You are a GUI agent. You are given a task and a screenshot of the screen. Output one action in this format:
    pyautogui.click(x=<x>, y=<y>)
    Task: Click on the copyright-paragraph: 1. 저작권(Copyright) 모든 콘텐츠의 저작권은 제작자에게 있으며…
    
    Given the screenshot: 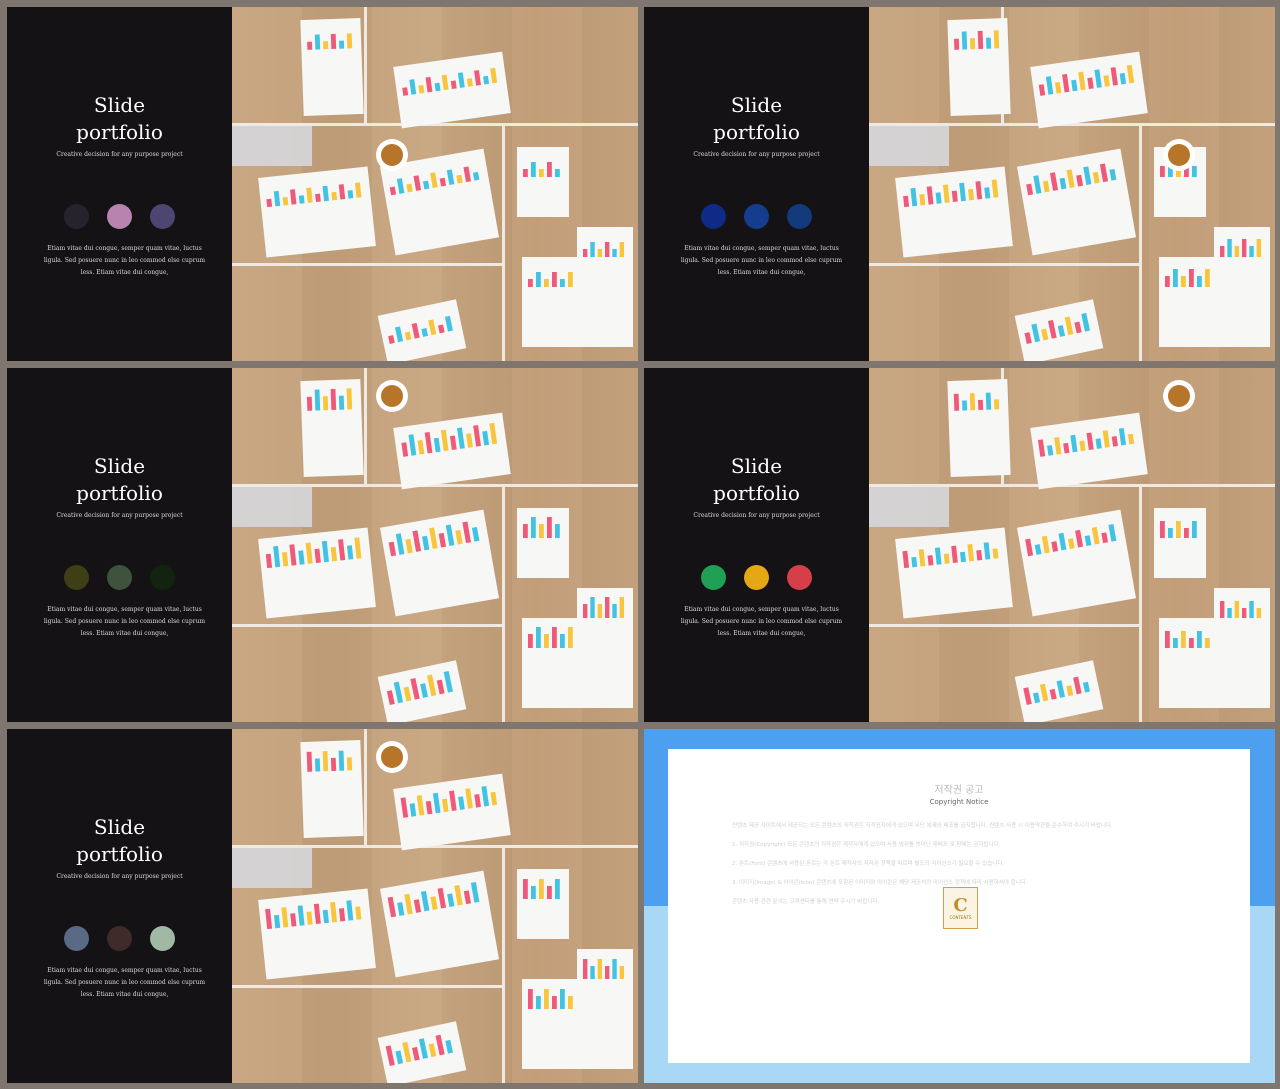 What is the action you would take?
    pyautogui.click(x=866, y=845)
    